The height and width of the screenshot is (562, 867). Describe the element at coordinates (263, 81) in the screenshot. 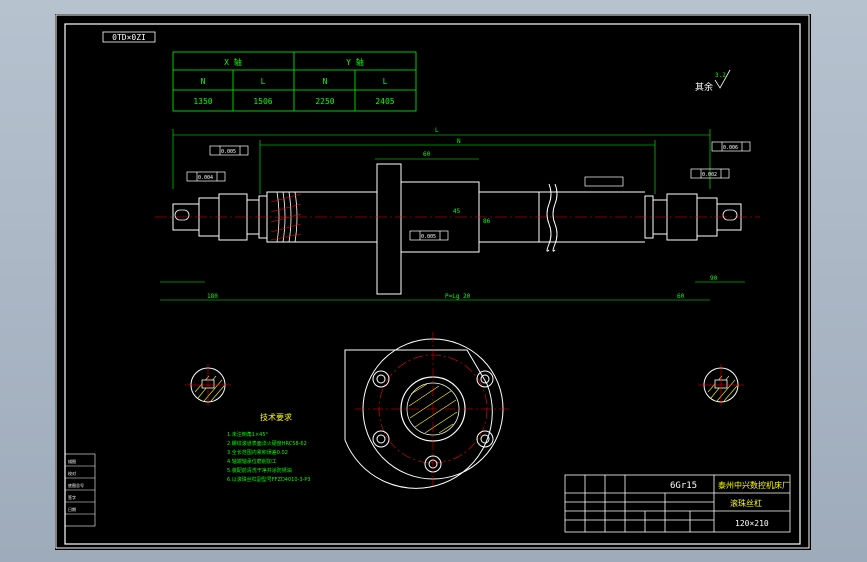

I see `table-col-l-x: L` at that location.